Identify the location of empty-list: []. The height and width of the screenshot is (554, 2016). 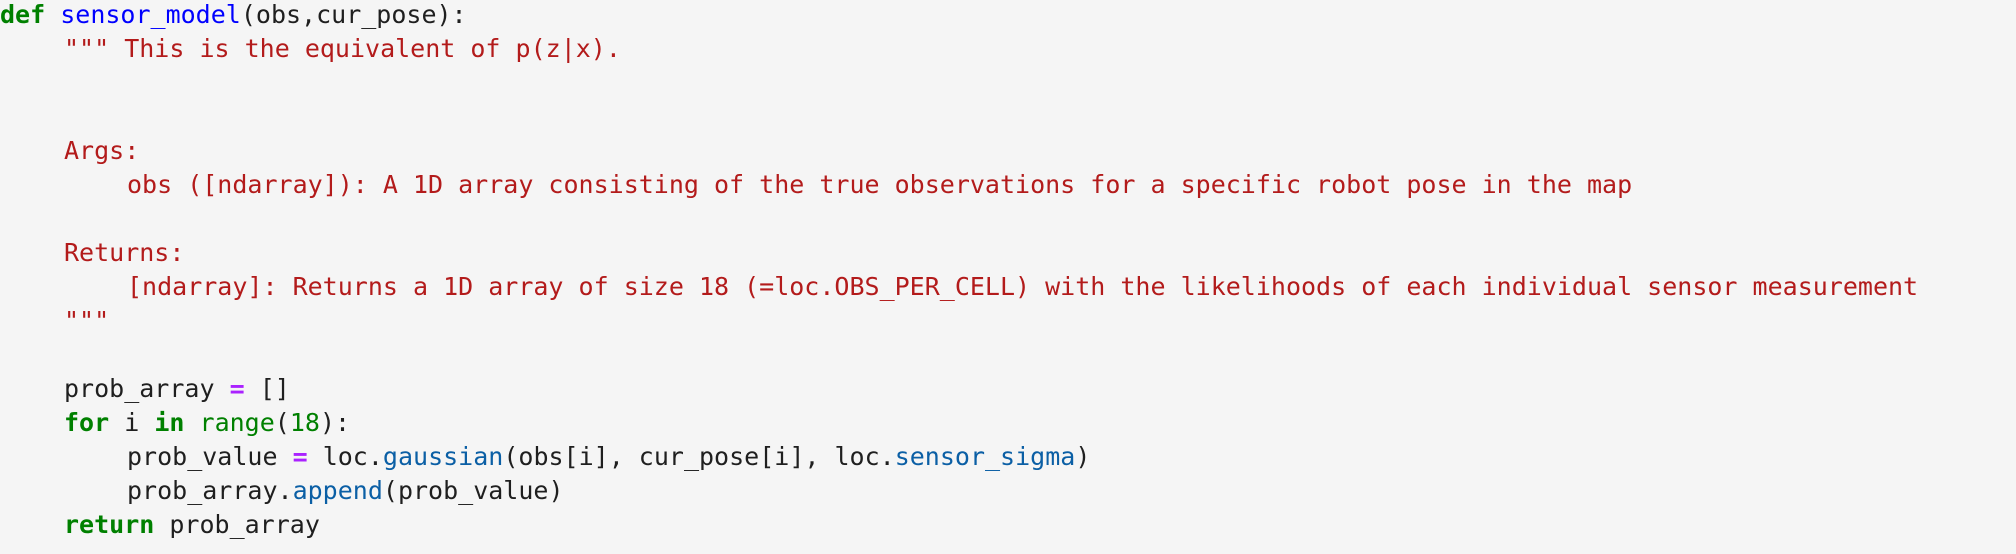
(274, 388).